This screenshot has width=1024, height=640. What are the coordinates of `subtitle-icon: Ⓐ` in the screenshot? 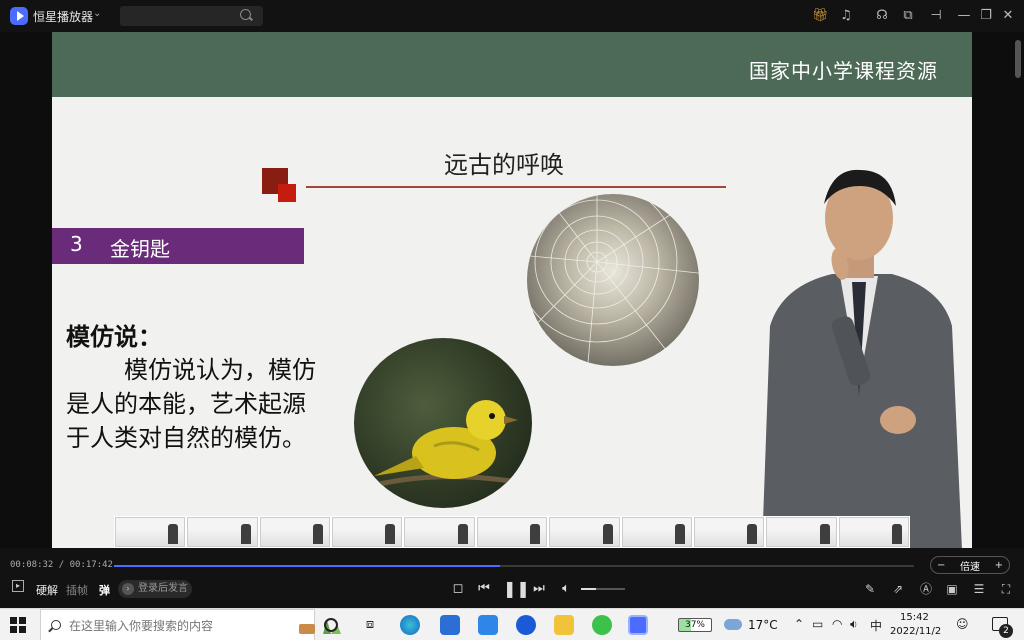 It's located at (926, 589).